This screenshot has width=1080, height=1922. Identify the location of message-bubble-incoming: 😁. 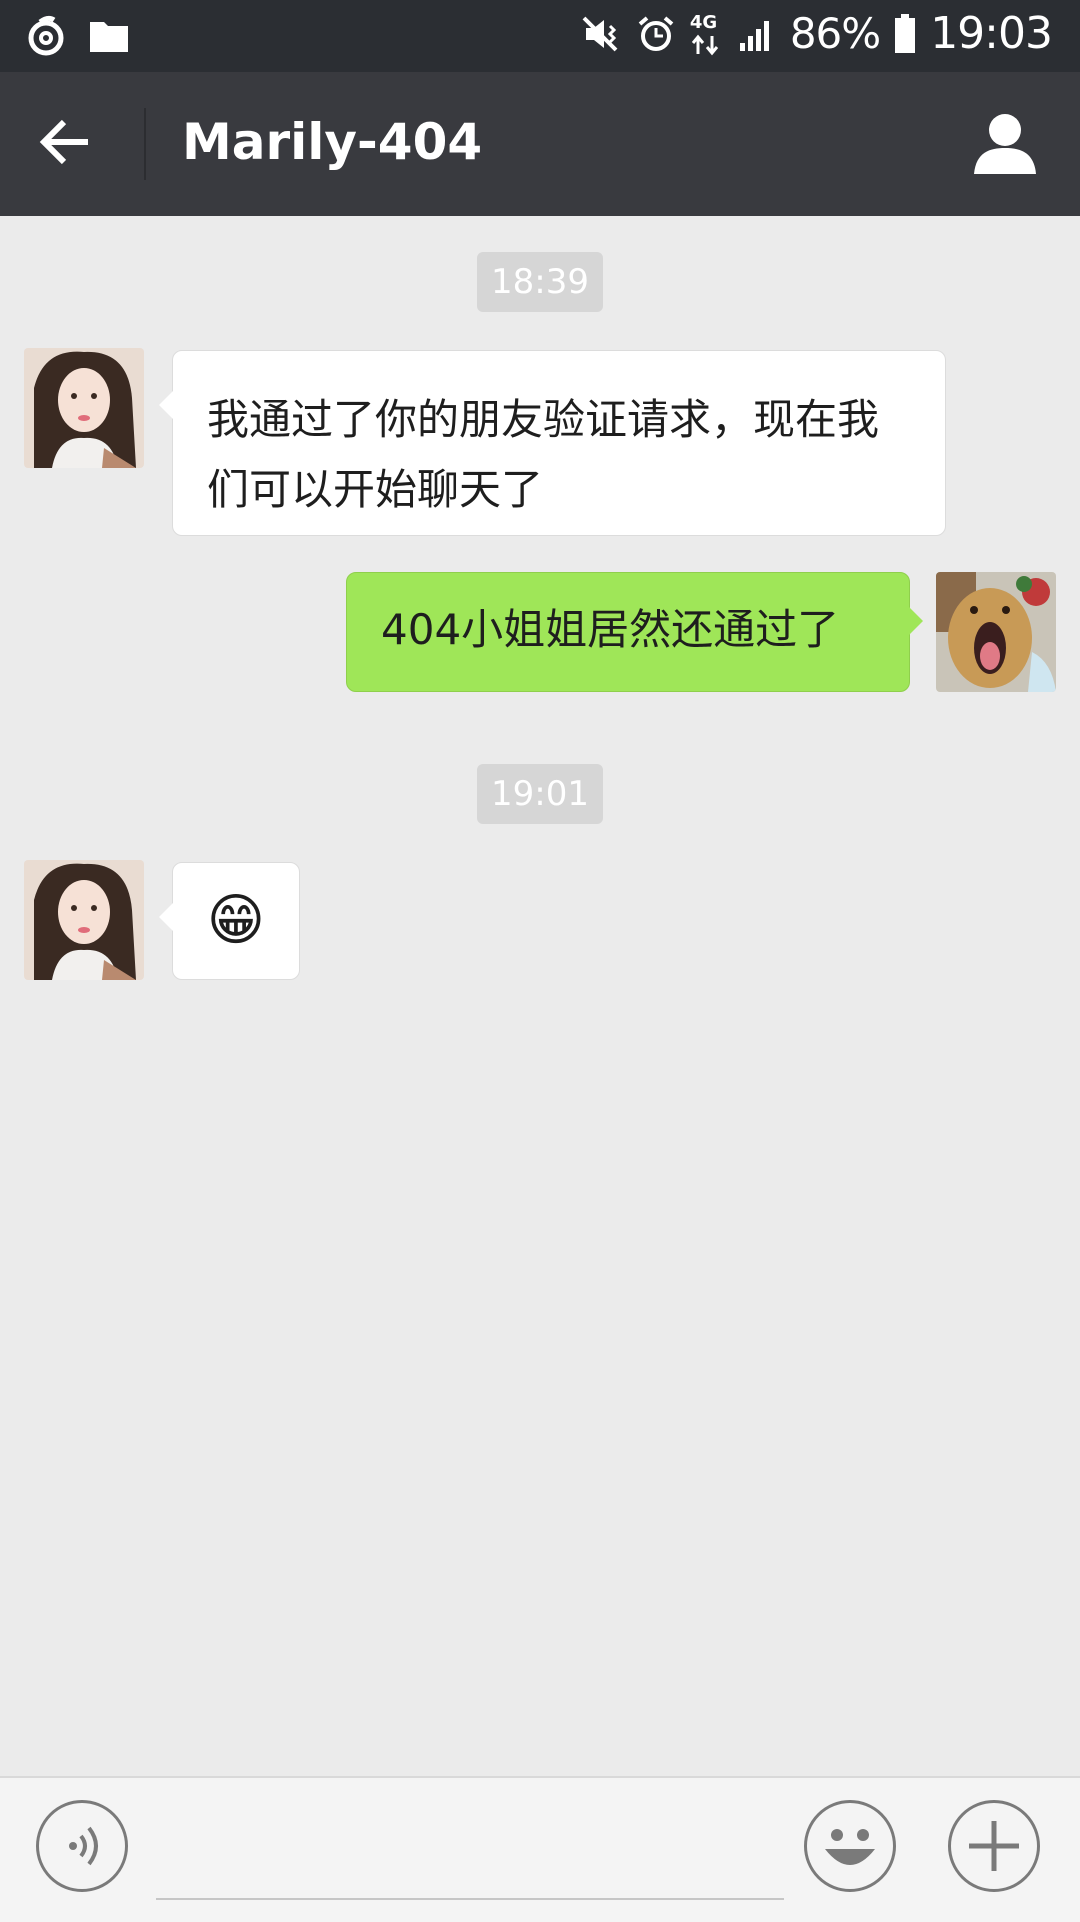
(229, 921).